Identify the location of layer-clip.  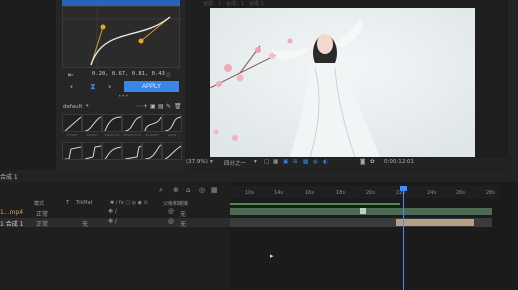
(435, 222).